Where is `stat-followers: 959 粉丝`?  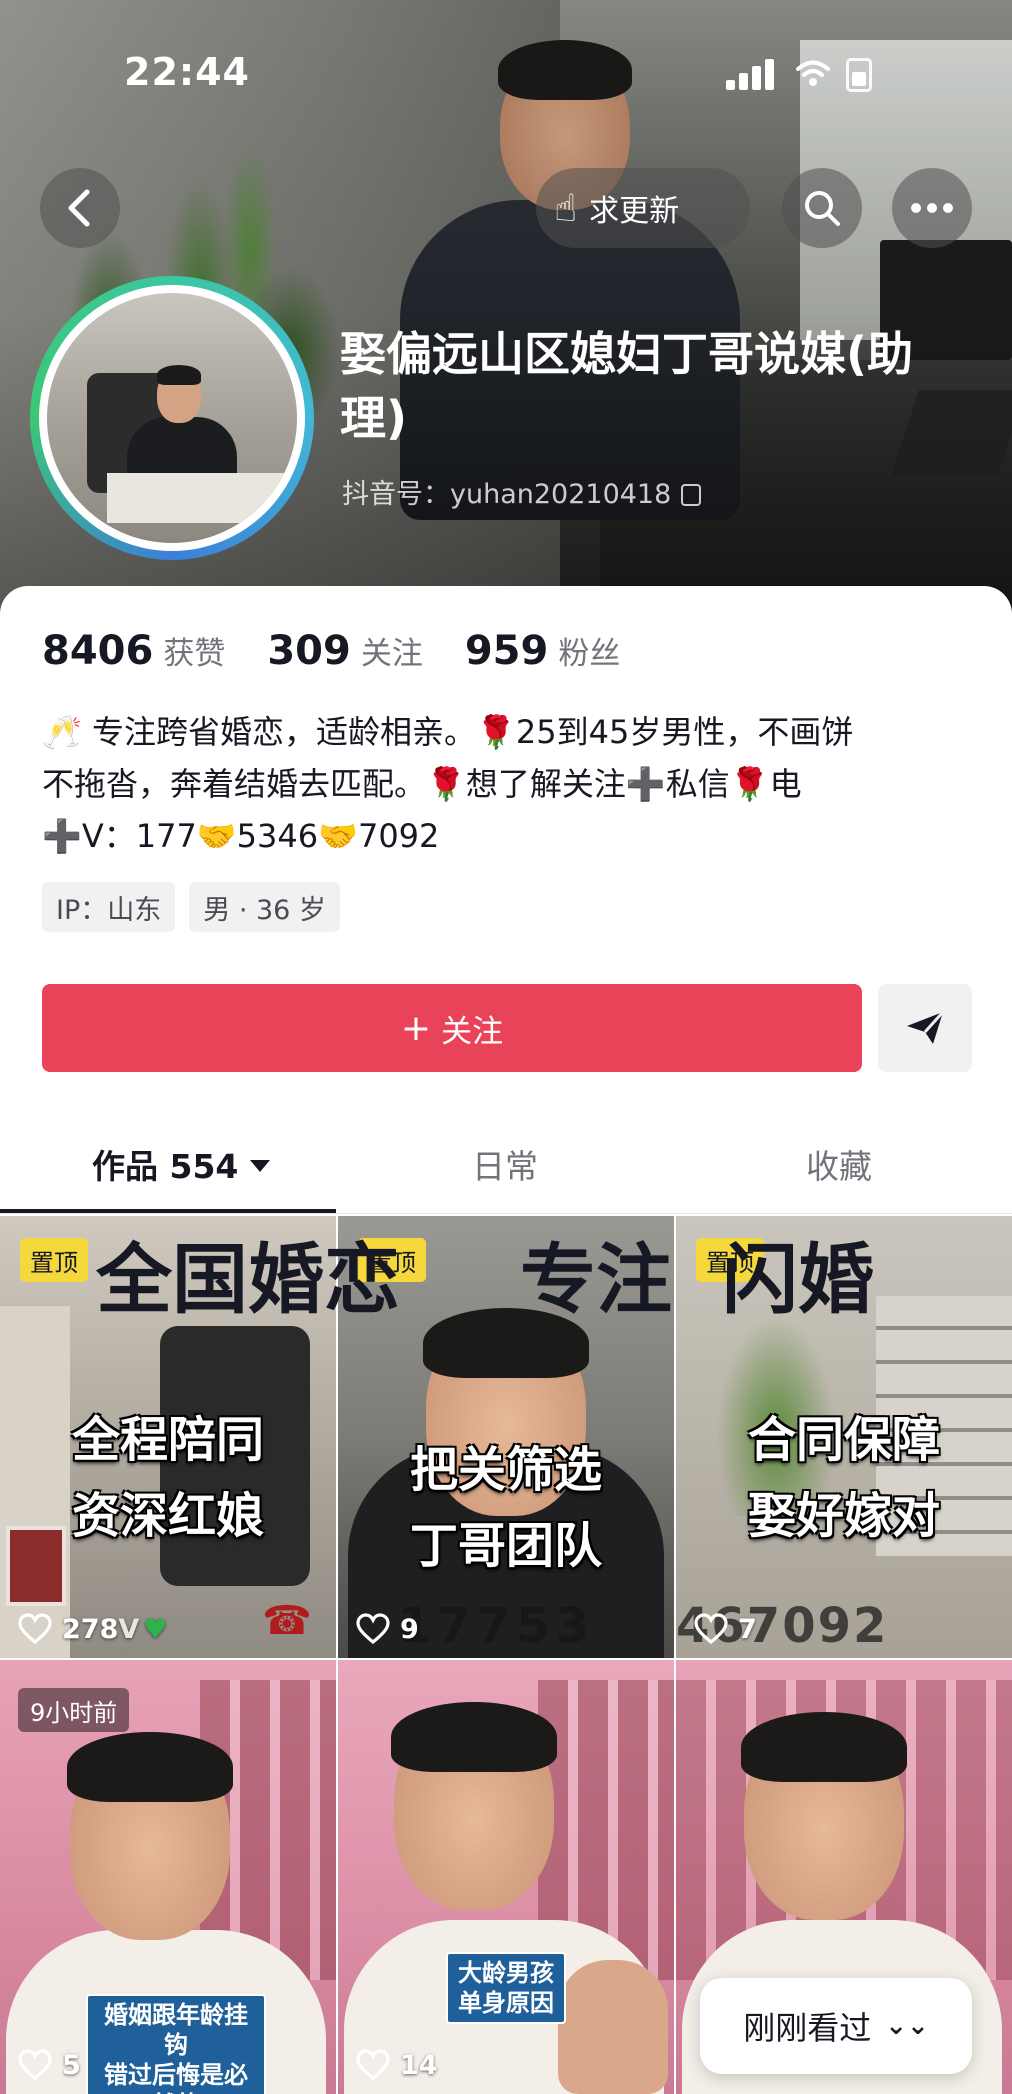 stat-followers: 959 粉丝 is located at coordinates (543, 651).